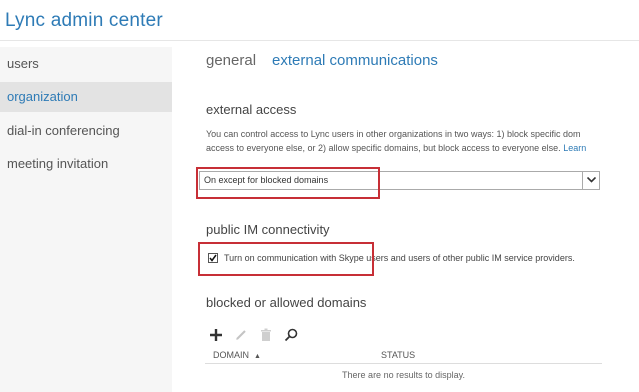 This screenshot has width=639, height=392. I want to click on search-icon, so click(291, 335).